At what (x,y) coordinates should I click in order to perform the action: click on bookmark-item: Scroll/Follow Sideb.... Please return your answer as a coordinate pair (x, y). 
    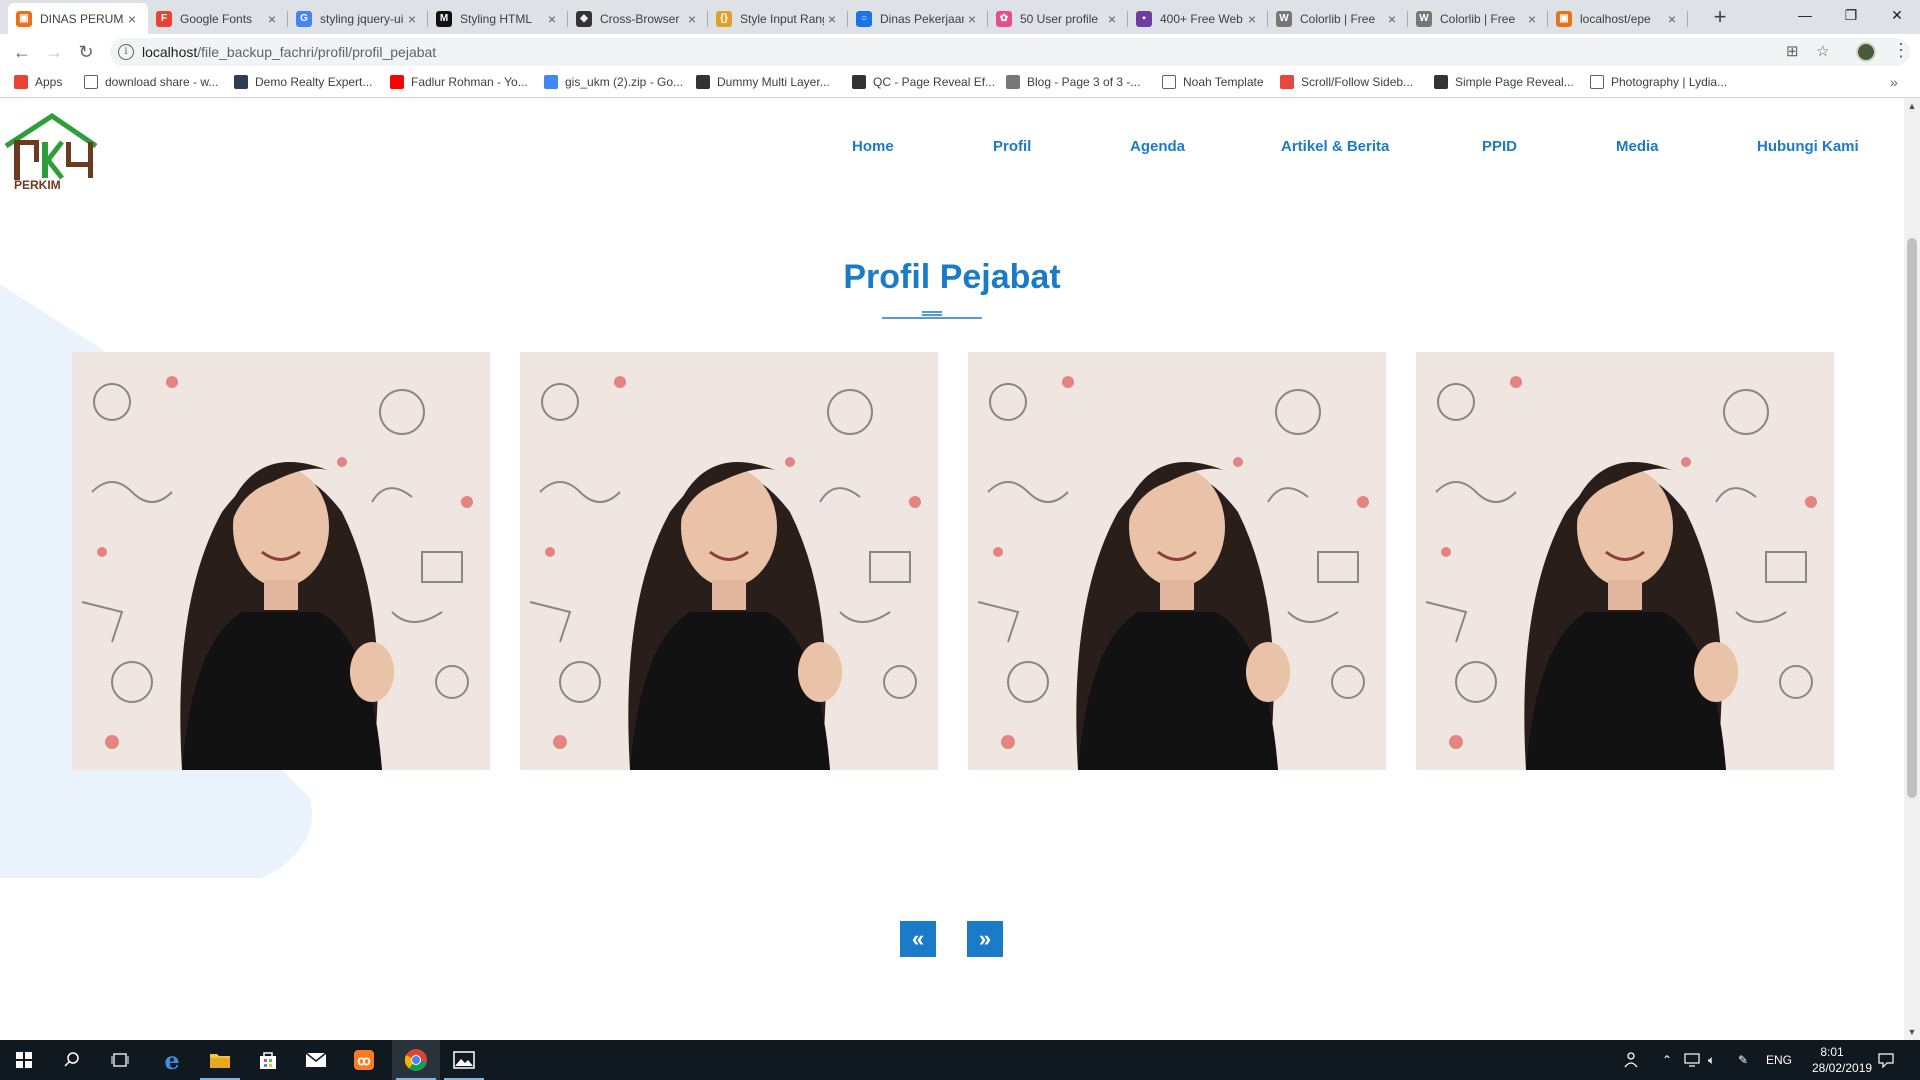
    Looking at the image, I should click on (1346, 82).